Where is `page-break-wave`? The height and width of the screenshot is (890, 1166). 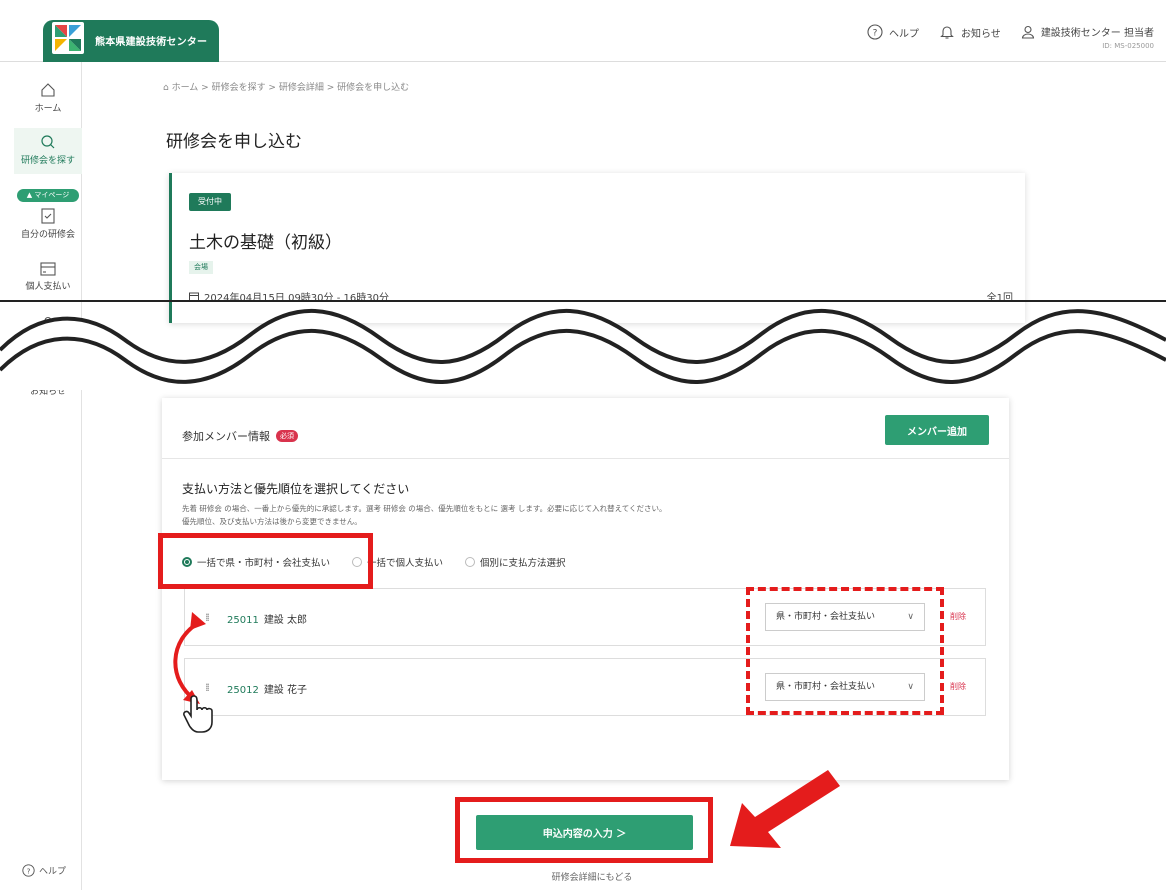 page-break-wave is located at coordinates (583, 345).